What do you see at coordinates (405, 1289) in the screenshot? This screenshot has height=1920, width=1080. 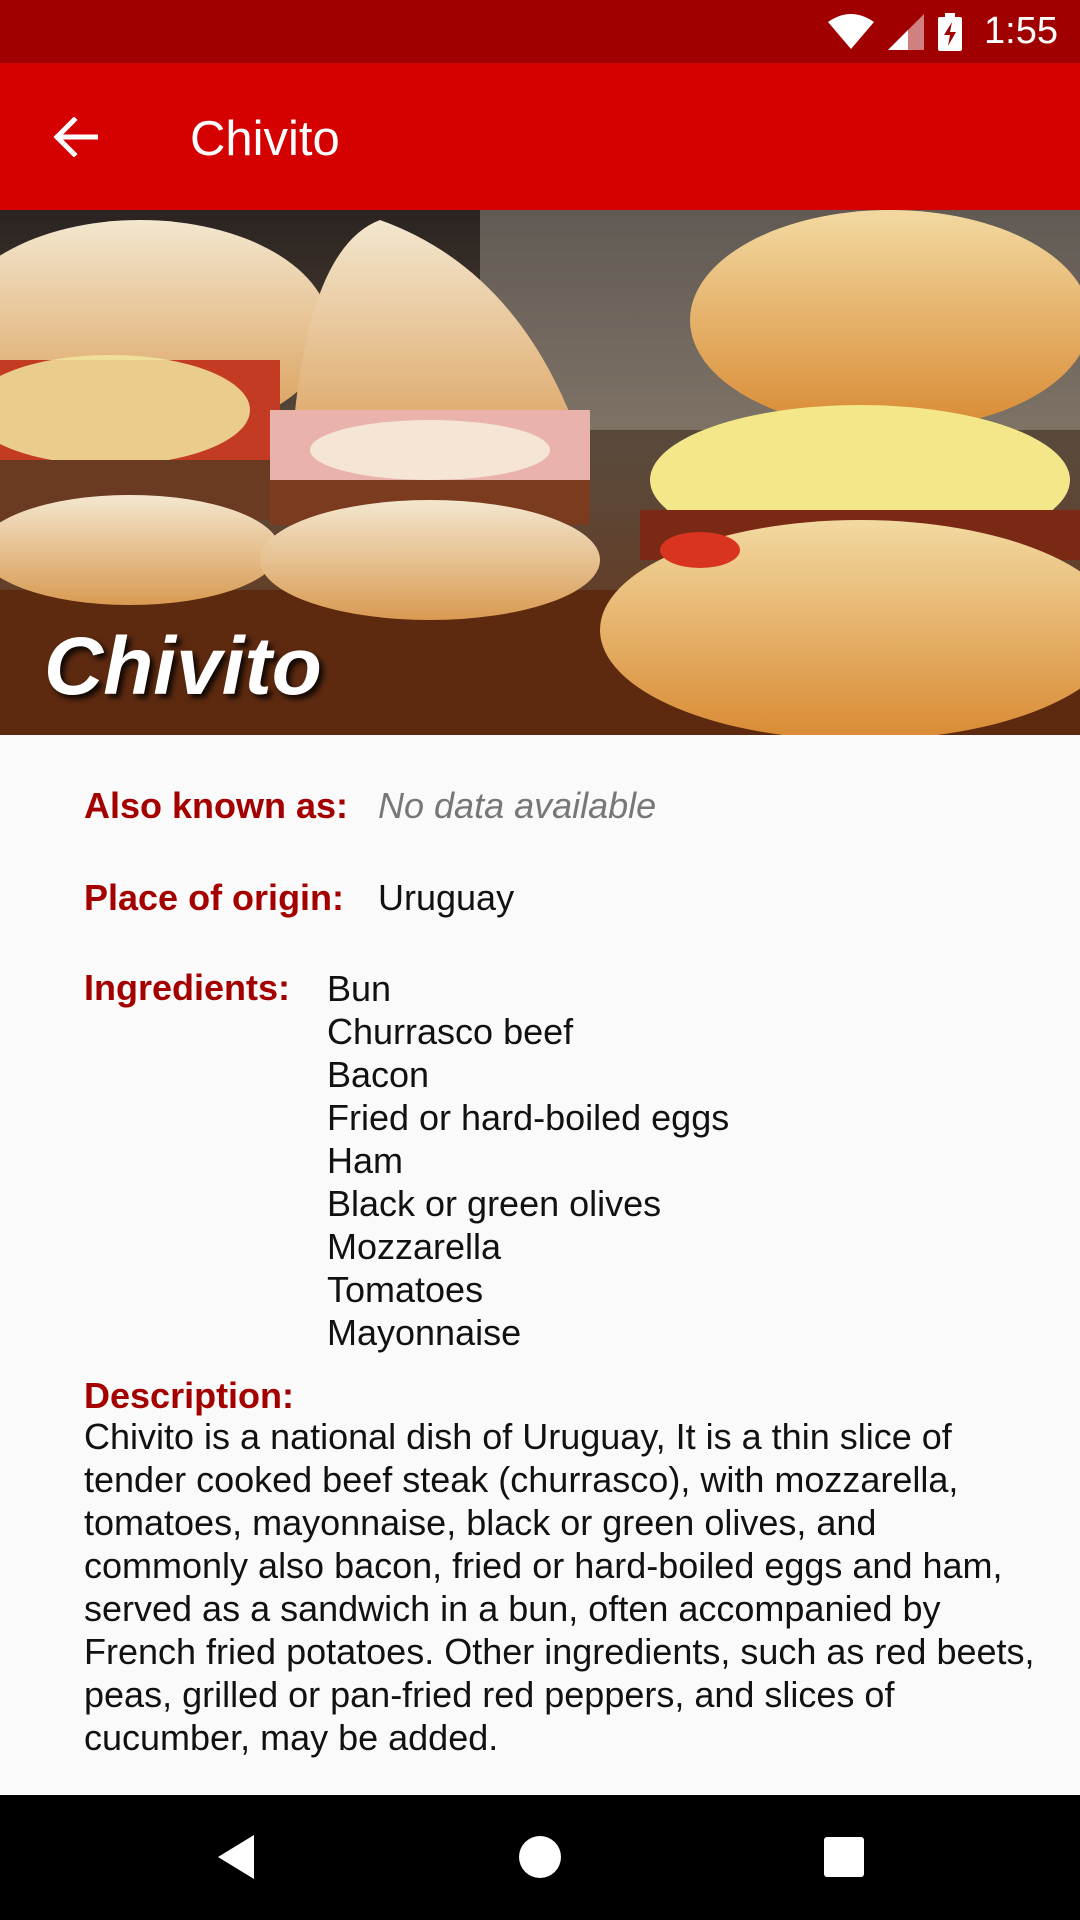 I see `ingredient-item: Tomatoes` at bounding box center [405, 1289].